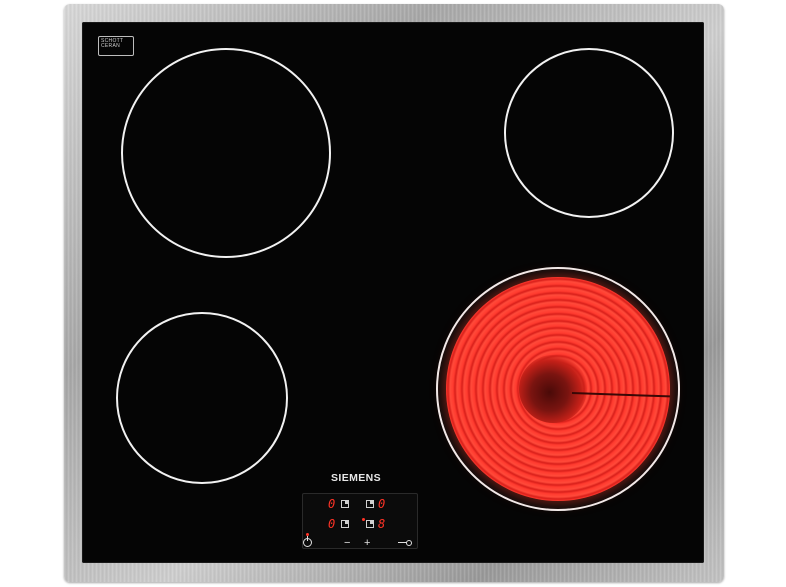  What do you see at coordinates (111, 46) in the screenshot?
I see `glass-badge-line2: CERAN` at bounding box center [111, 46].